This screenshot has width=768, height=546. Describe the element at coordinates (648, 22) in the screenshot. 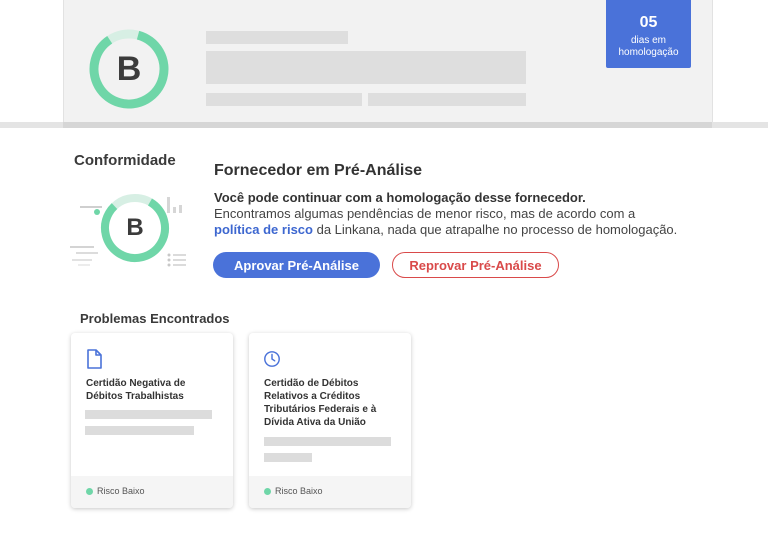

I see `days-count: 05` at that location.